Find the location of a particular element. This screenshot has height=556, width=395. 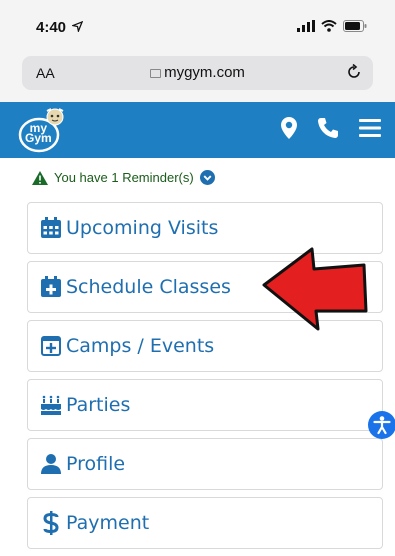

url-display: mygym.com is located at coordinates (197, 72).